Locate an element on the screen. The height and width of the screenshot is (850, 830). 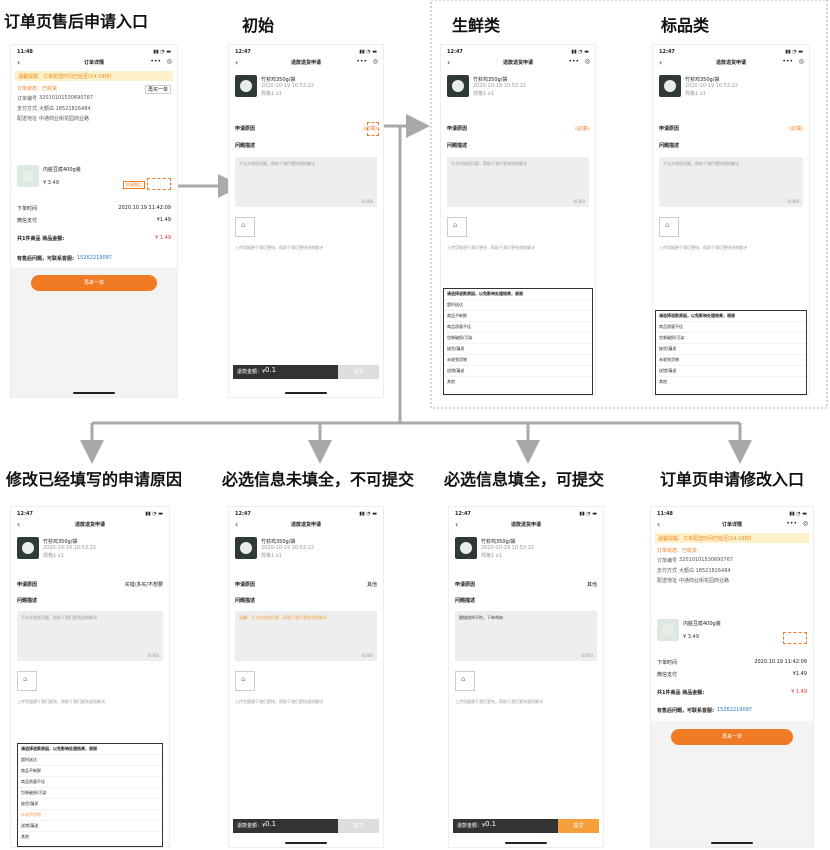
after-sale-button: 申请售后 is located at coordinates (134, 185).